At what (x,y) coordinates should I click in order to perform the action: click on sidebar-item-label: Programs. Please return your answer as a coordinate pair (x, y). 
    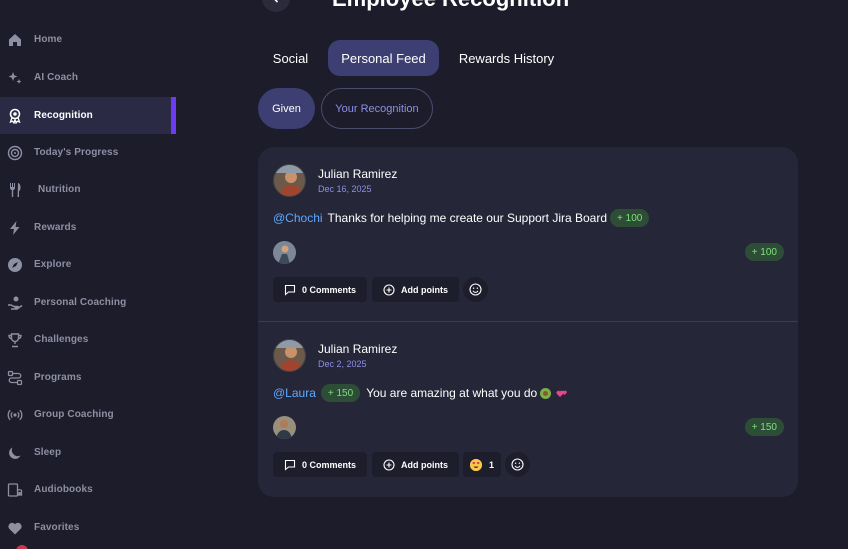
    Looking at the image, I should click on (58, 377).